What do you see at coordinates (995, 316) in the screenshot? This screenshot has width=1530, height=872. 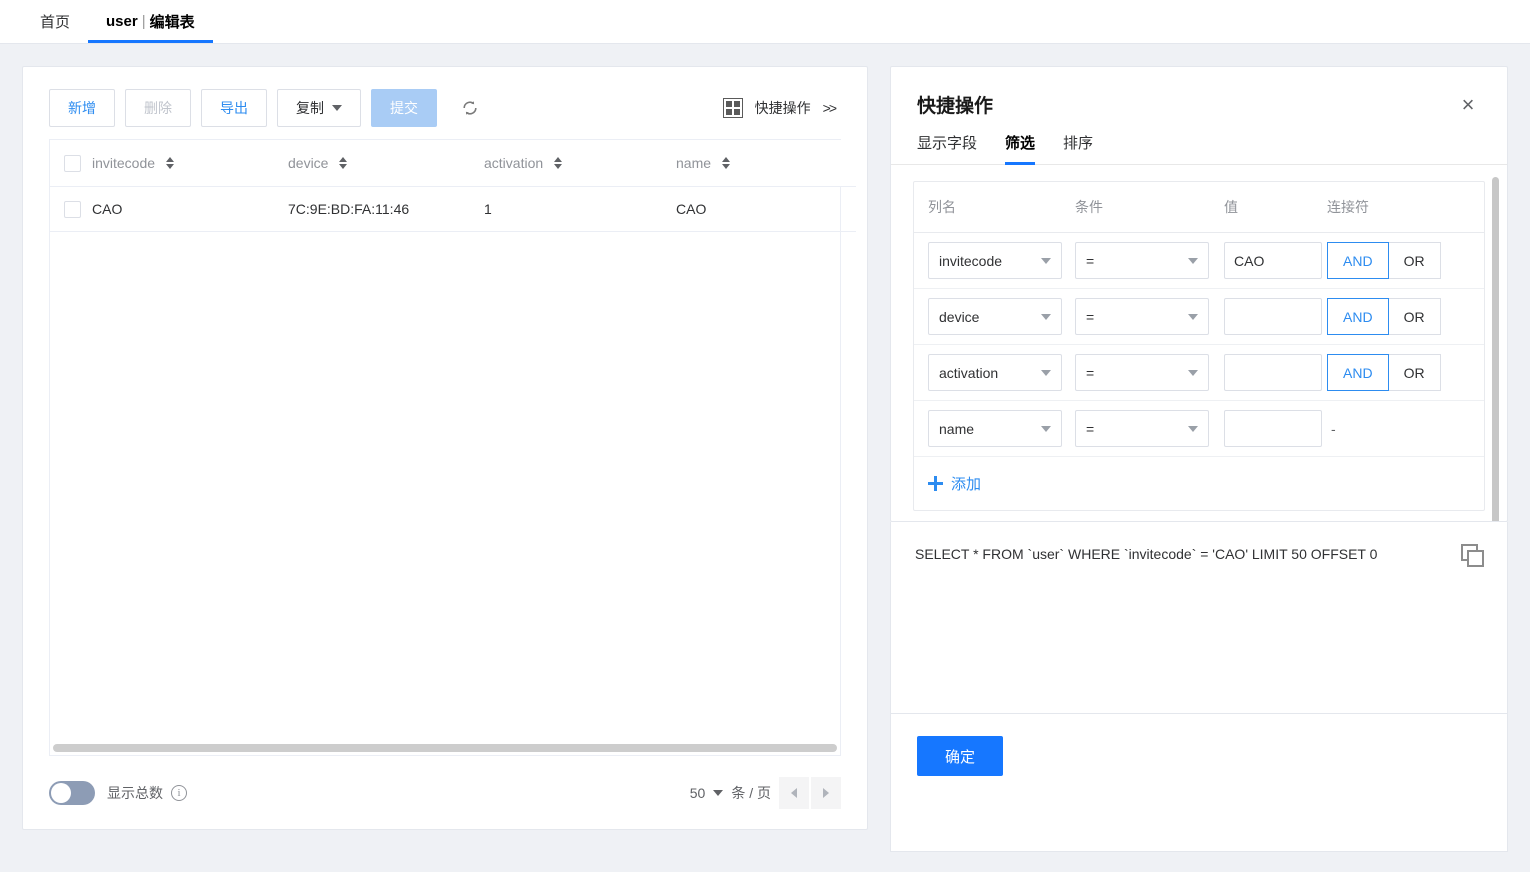 I see `filter-column-select: device` at bounding box center [995, 316].